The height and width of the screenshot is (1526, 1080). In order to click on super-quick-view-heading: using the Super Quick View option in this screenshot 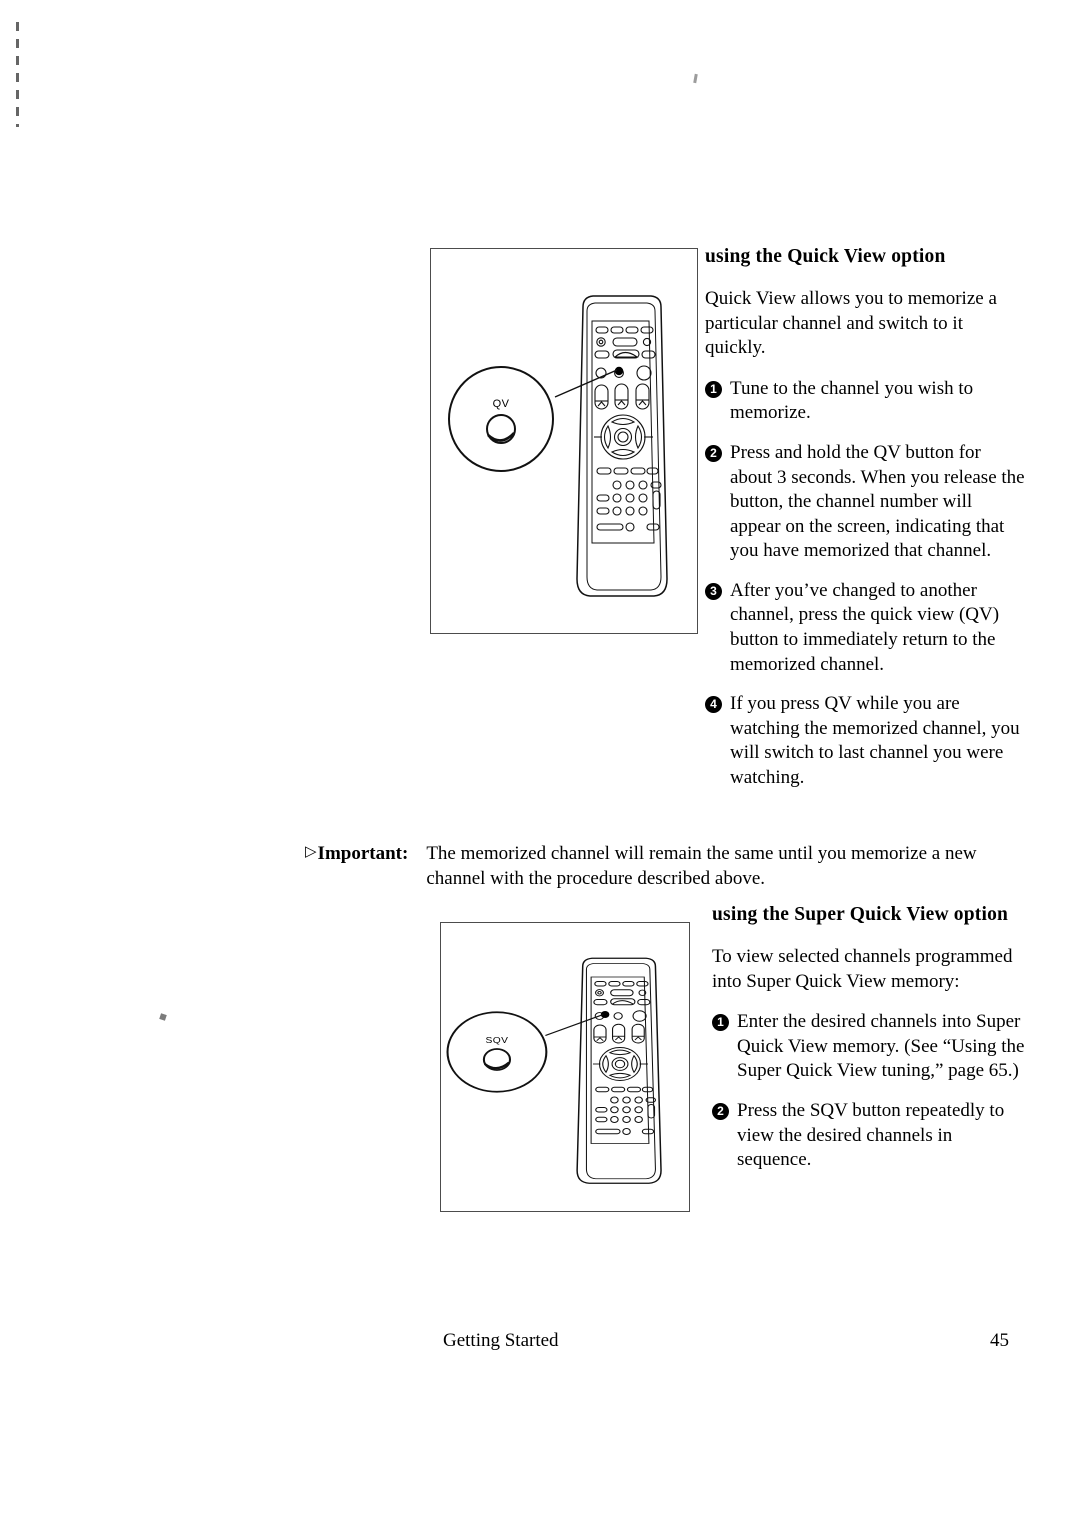, I will do `click(860, 914)`.